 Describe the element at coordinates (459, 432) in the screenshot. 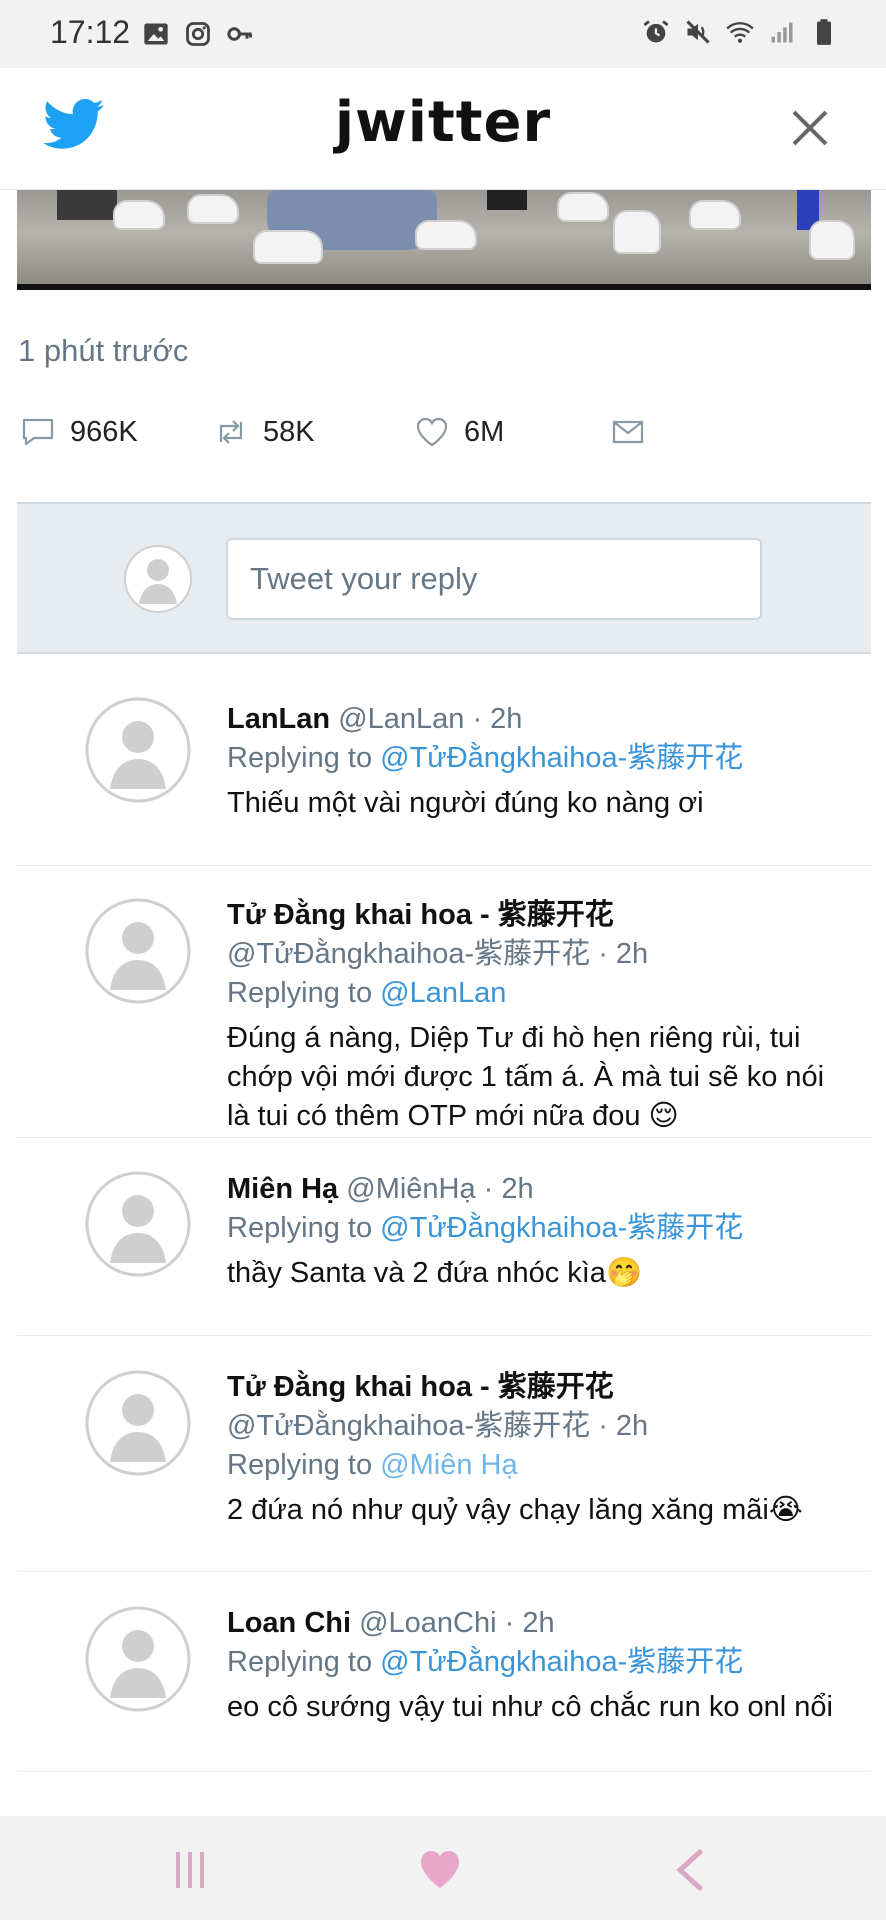

I see `like-button: 6M` at that location.